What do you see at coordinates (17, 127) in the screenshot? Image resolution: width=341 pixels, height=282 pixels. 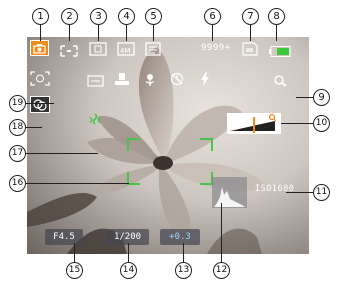 I see `callout-18: 18` at bounding box center [17, 127].